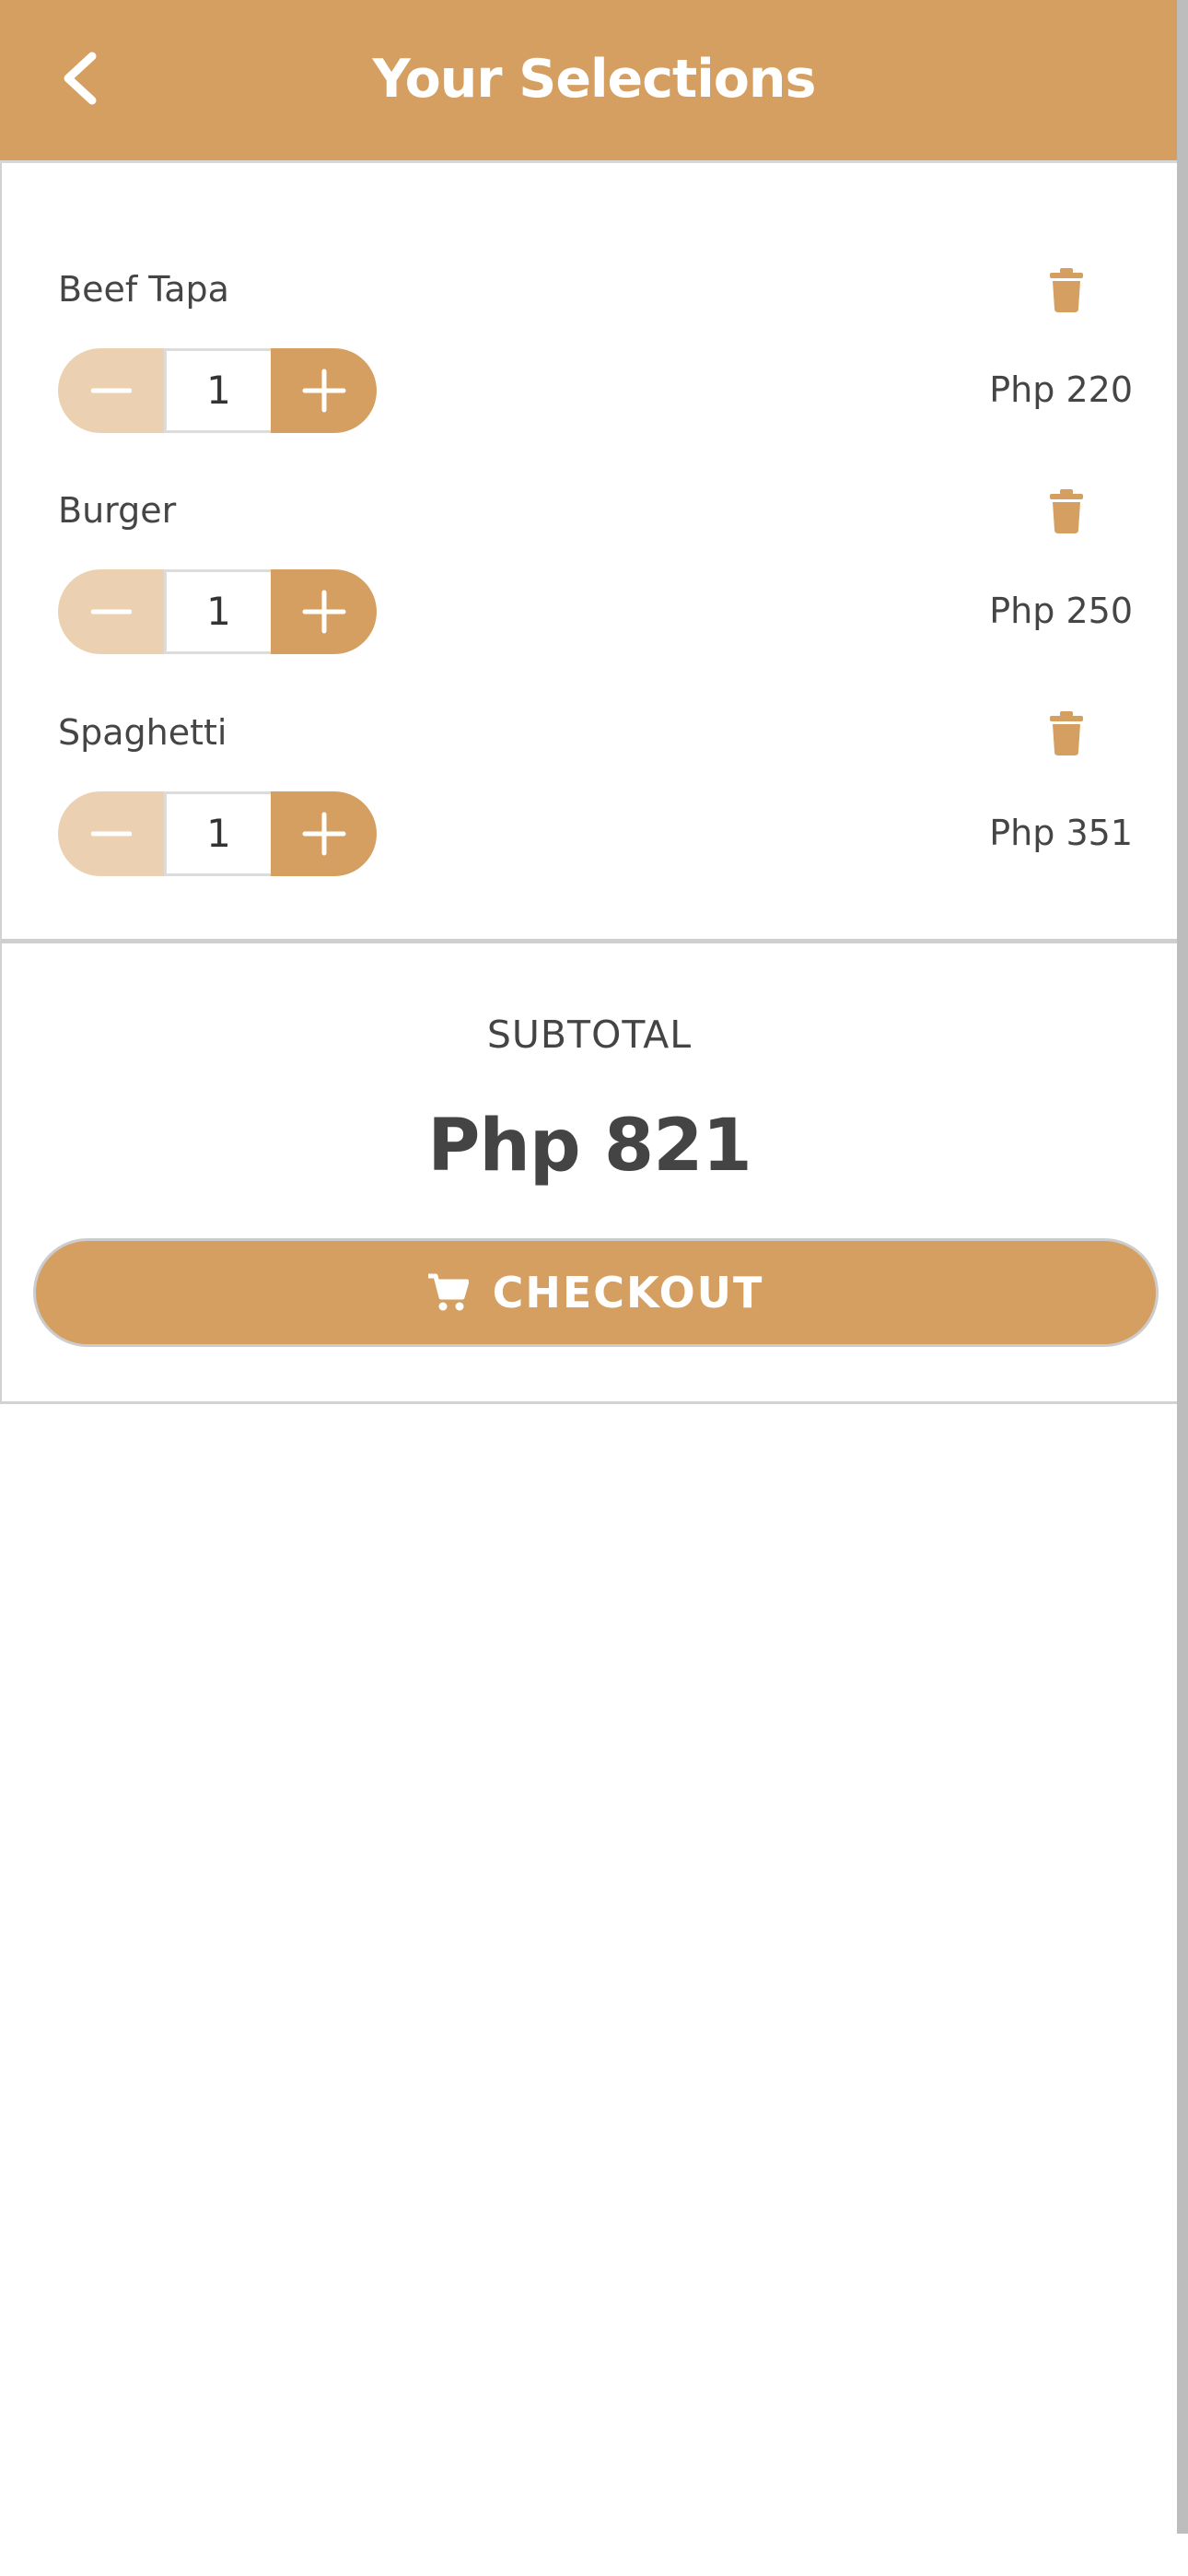 This screenshot has width=1188, height=2576. I want to click on item-name: Beef Tapa, so click(143, 289).